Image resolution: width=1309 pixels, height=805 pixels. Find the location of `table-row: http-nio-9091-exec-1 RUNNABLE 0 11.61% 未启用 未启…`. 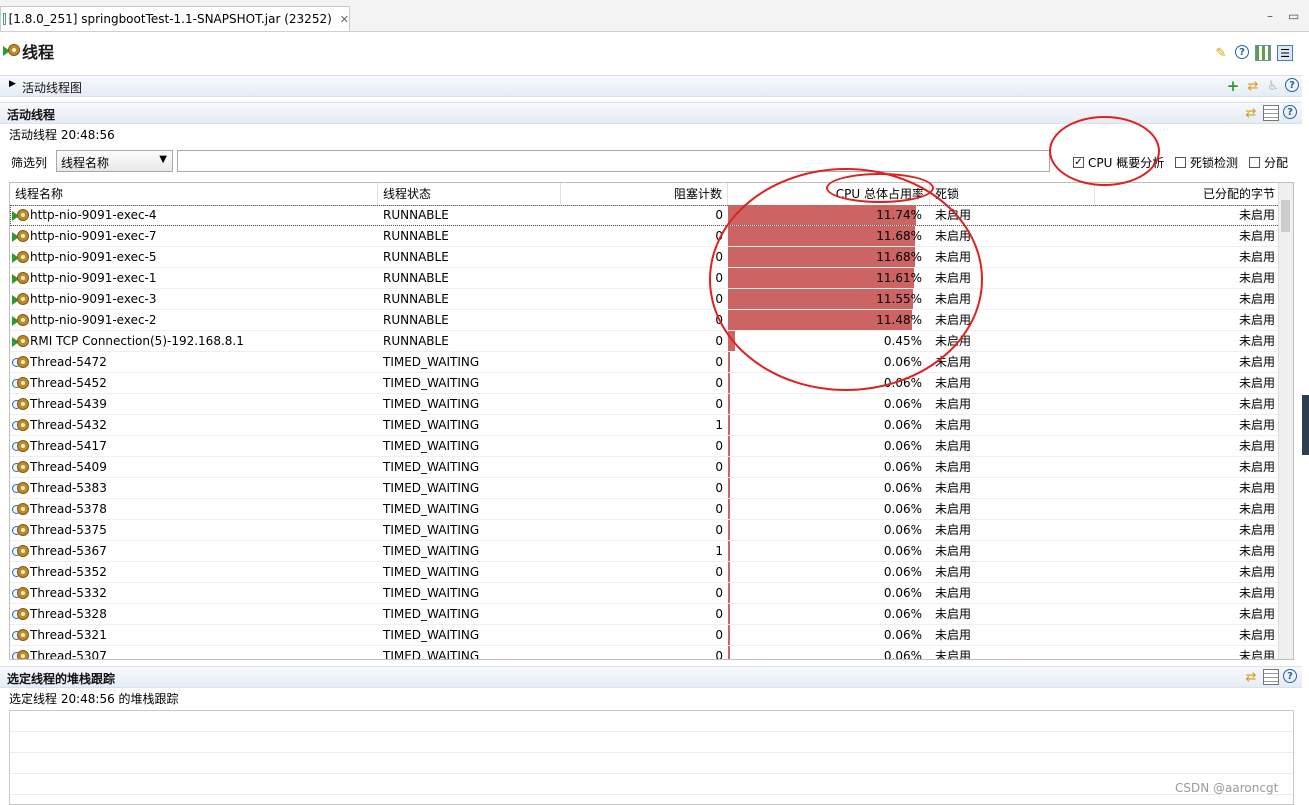

table-row: http-nio-9091-exec-1 RUNNABLE 0 11.61% 未启用 未启… is located at coordinates (645, 278).